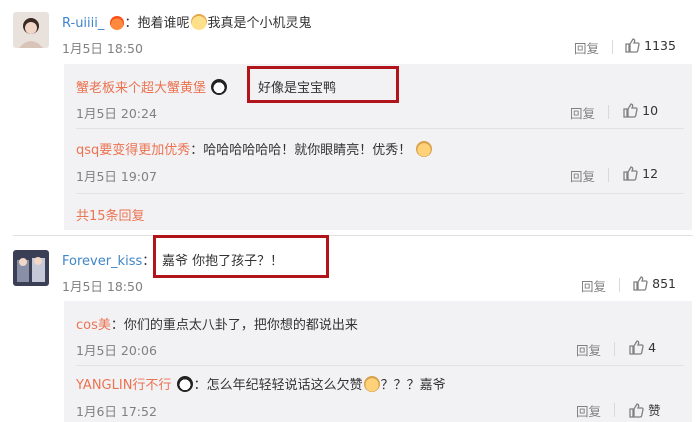  I want to click on like-count: 1135, so click(660, 45).